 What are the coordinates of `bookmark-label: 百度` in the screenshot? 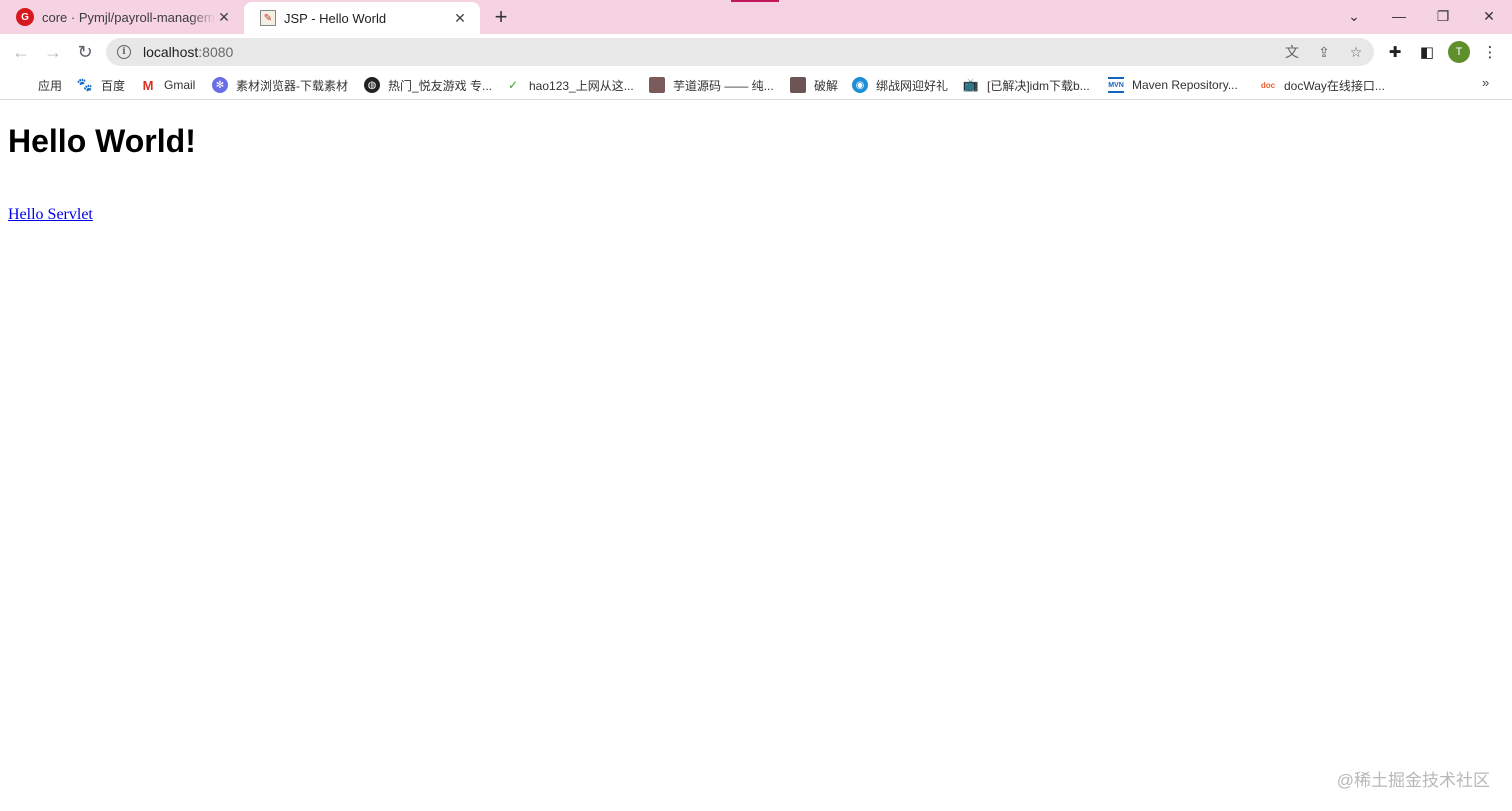 It's located at (113, 85).